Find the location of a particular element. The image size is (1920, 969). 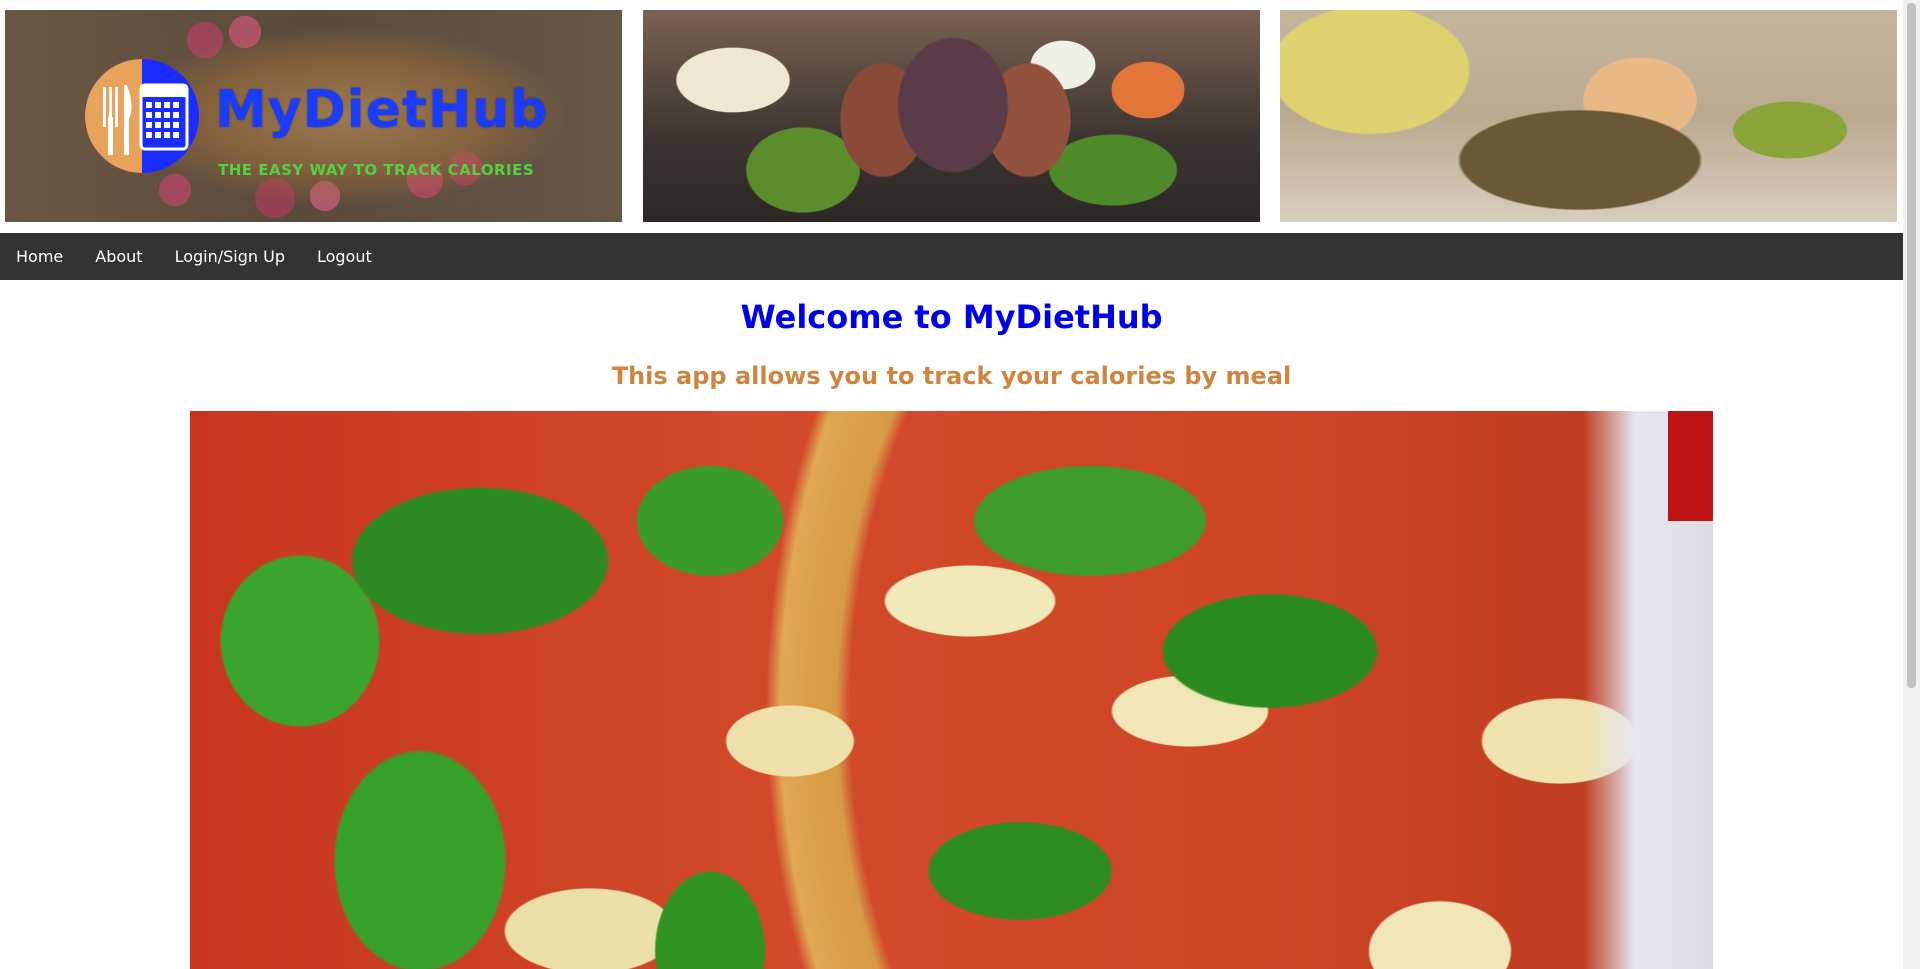

banner-image-pancakes: MyDietHub THE EASY WAY TO TRACK CALORIES is located at coordinates (313, 116).